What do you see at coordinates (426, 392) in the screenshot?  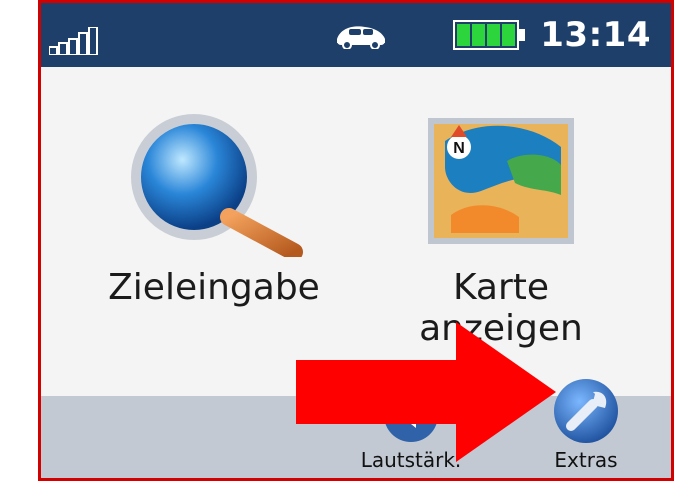 I see `red-arrow-overlay` at bounding box center [426, 392].